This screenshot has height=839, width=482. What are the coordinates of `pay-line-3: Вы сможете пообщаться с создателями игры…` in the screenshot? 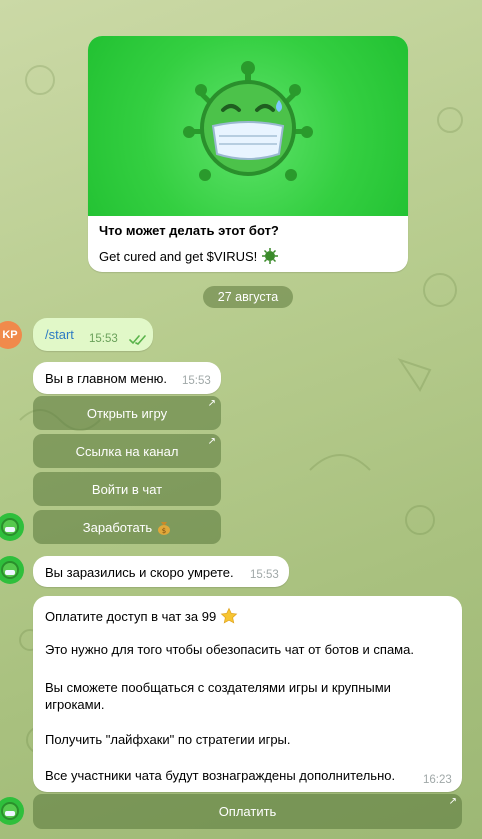 It's located at (218, 696).